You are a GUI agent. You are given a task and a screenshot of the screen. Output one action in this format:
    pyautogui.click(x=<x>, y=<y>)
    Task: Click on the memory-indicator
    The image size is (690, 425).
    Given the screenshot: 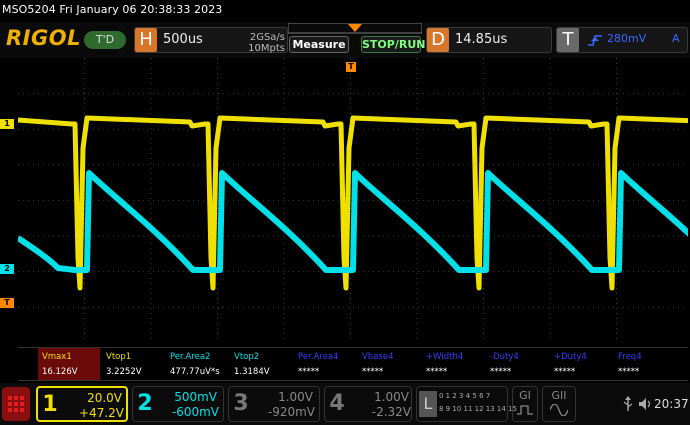 What is the action you would take?
    pyautogui.click(x=355, y=28)
    